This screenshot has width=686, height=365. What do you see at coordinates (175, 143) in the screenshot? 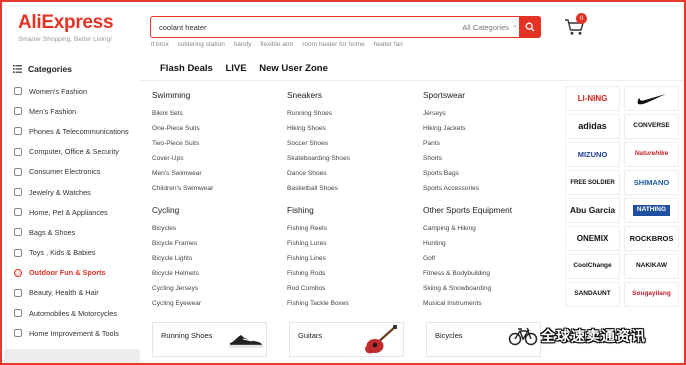
I see `menu-link: Two-Piece Suits` at bounding box center [175, 143].